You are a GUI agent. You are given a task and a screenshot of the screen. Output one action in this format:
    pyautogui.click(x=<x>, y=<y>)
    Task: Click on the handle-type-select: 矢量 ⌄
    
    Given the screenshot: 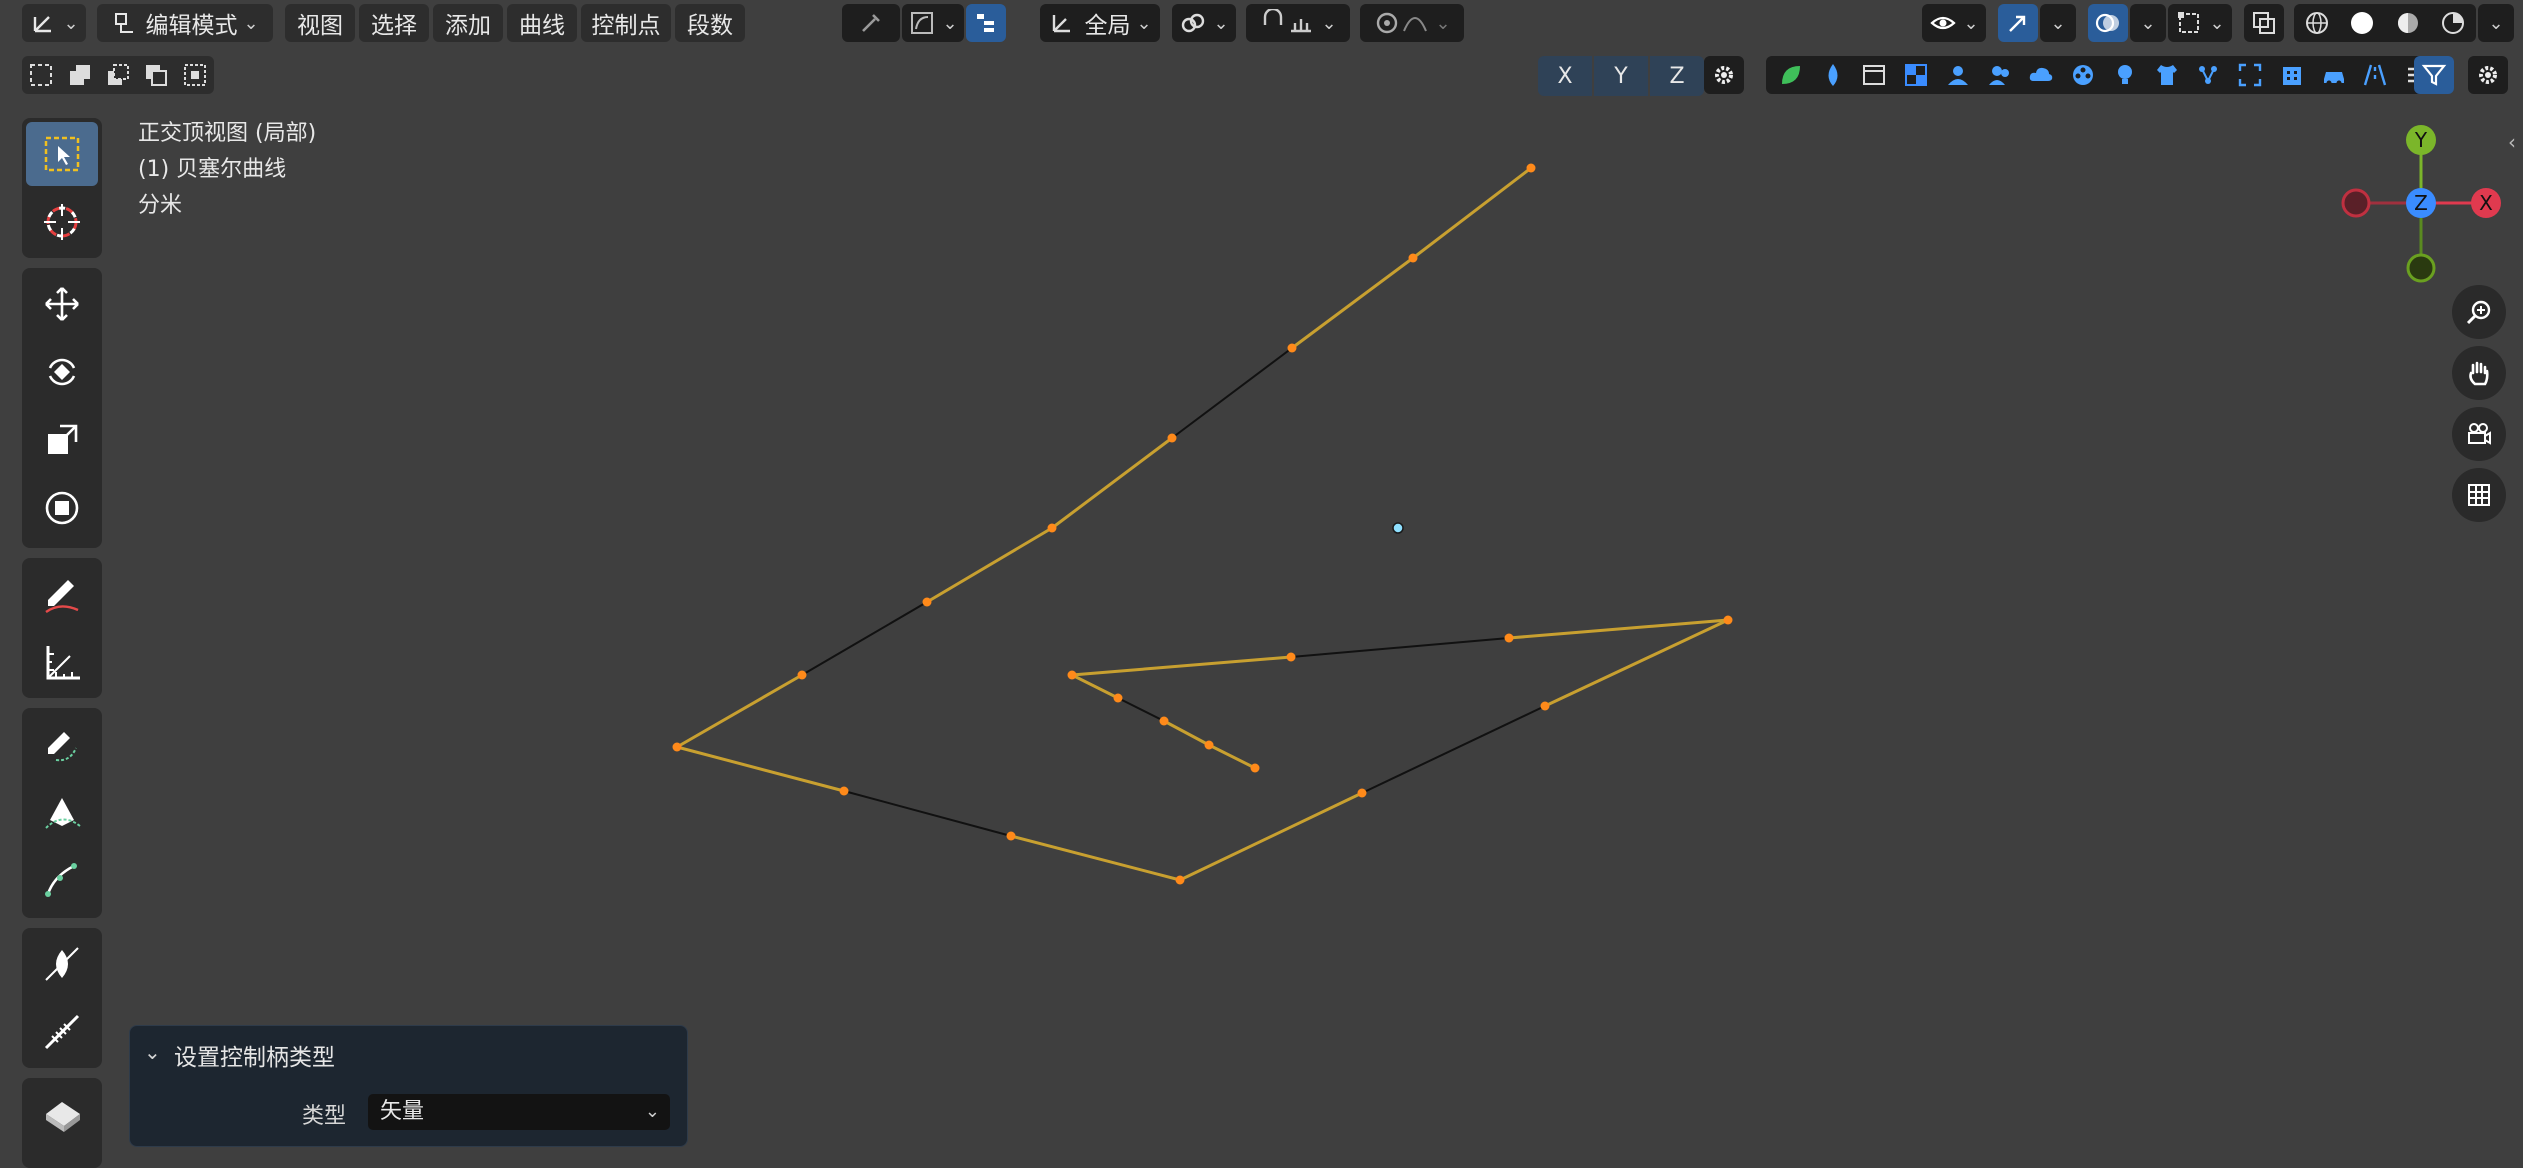 What is the action you would take?
    pyautogui.click(x=519, y=1112)
    